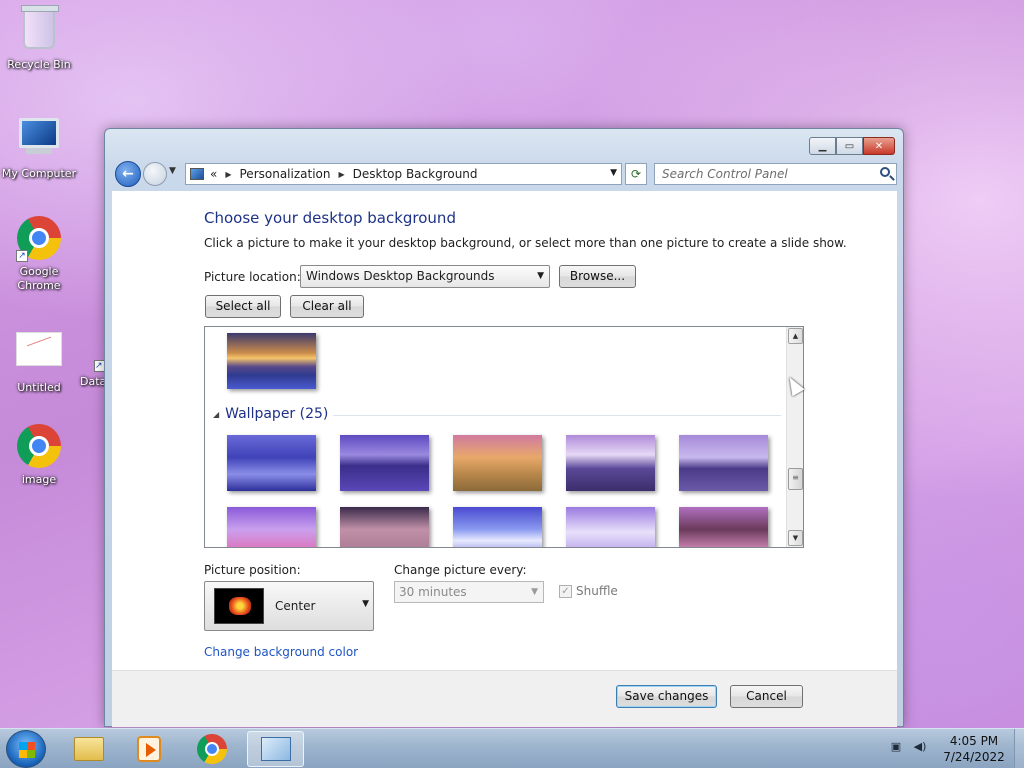 The image size is (1024, 768). What do you see at coordinates (795, 336) in the screenshot?
I see `scroll-up-button: ▲` at bounding box center [795, 336].